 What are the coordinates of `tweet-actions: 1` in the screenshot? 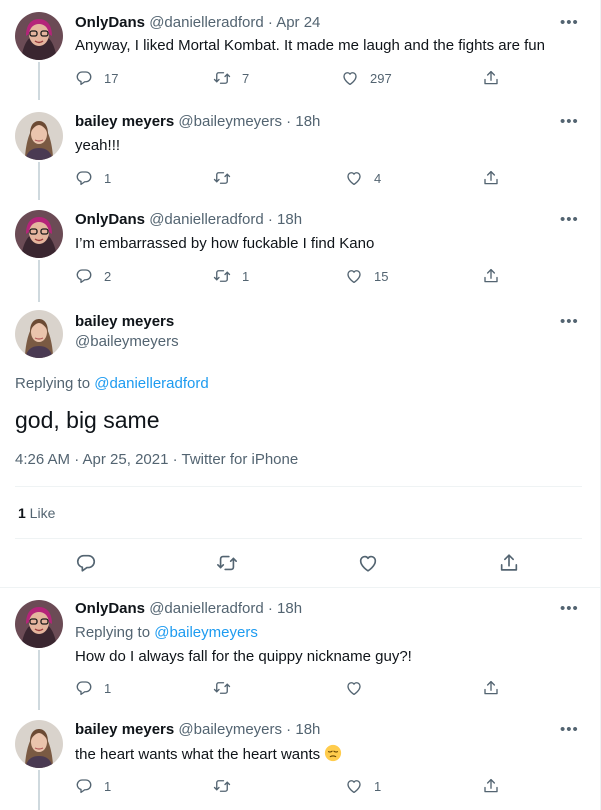 It's located at (295, 688).